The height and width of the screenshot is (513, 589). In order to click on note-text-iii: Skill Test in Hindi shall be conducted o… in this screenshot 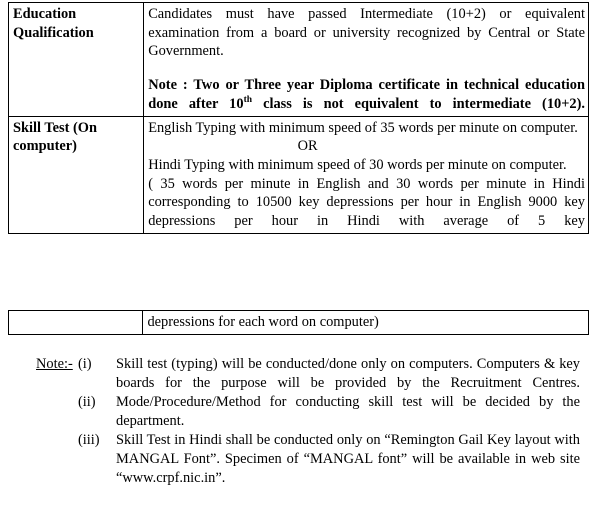, I will do `click(348, 459)`.